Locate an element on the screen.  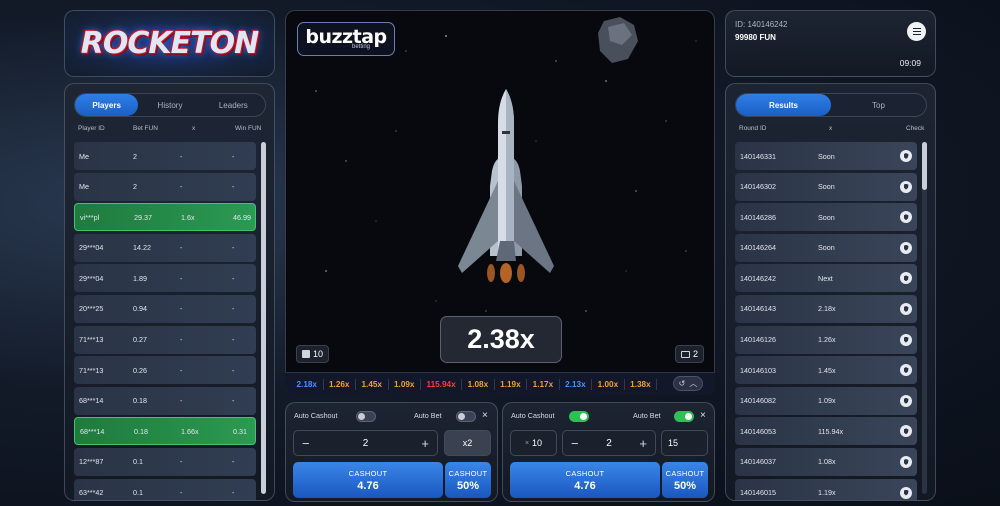
players-tabs: Players History Leaders is located at coordinates (170, 105).